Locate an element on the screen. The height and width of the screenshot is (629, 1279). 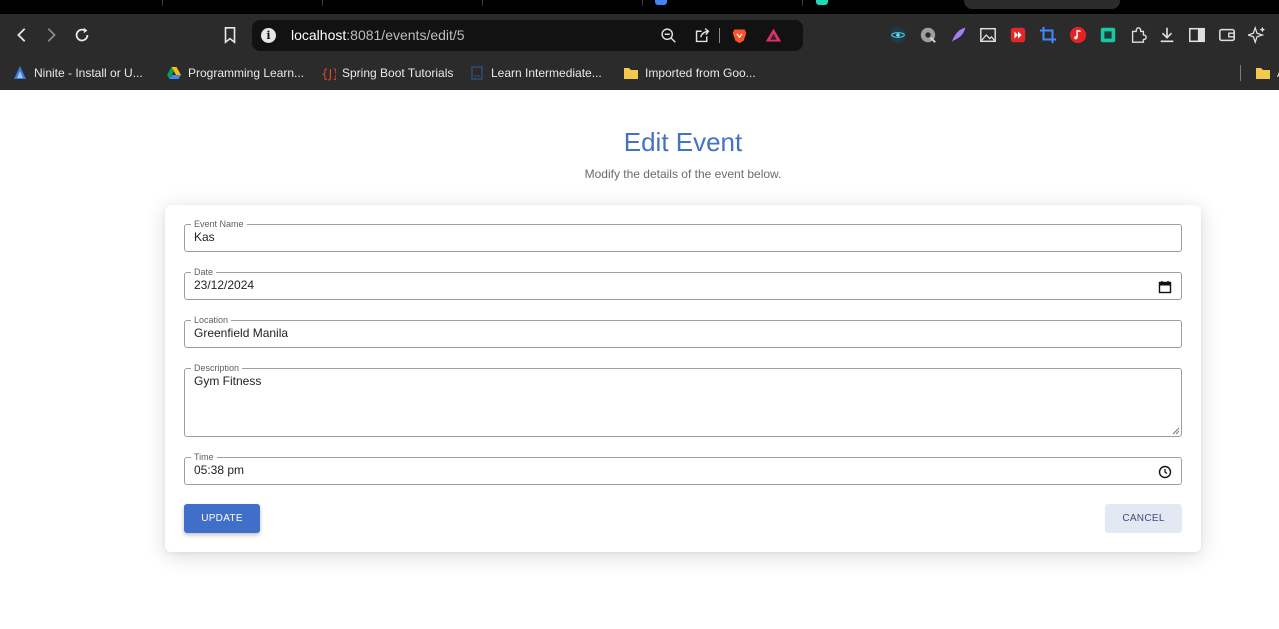
calendar-icon is located at coordinates (1165, 287).